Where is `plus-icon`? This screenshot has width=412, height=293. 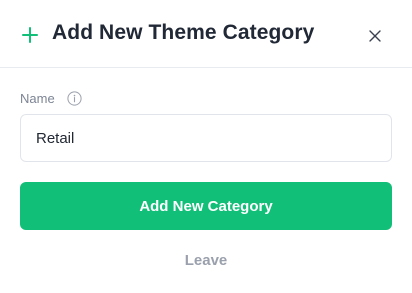 plus-icon is located at coordinates (30, 35).